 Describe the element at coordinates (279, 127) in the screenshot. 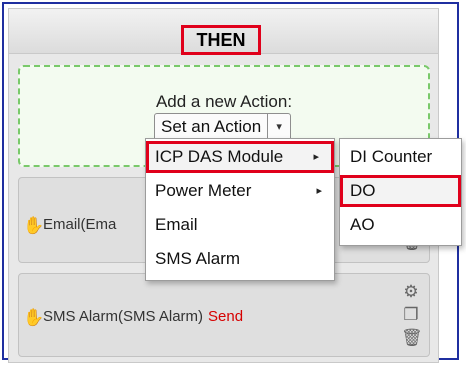

I see `chevron-down-icon: ▾` at that location.